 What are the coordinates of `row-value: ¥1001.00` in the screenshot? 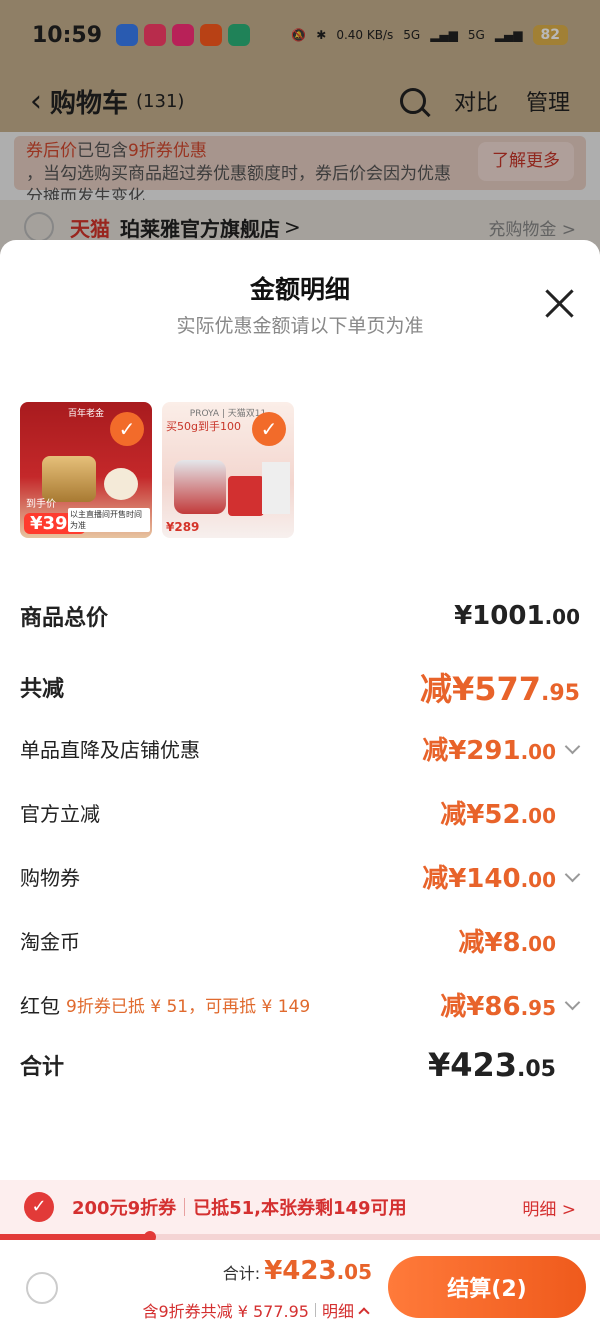 It's located at (517, 616).